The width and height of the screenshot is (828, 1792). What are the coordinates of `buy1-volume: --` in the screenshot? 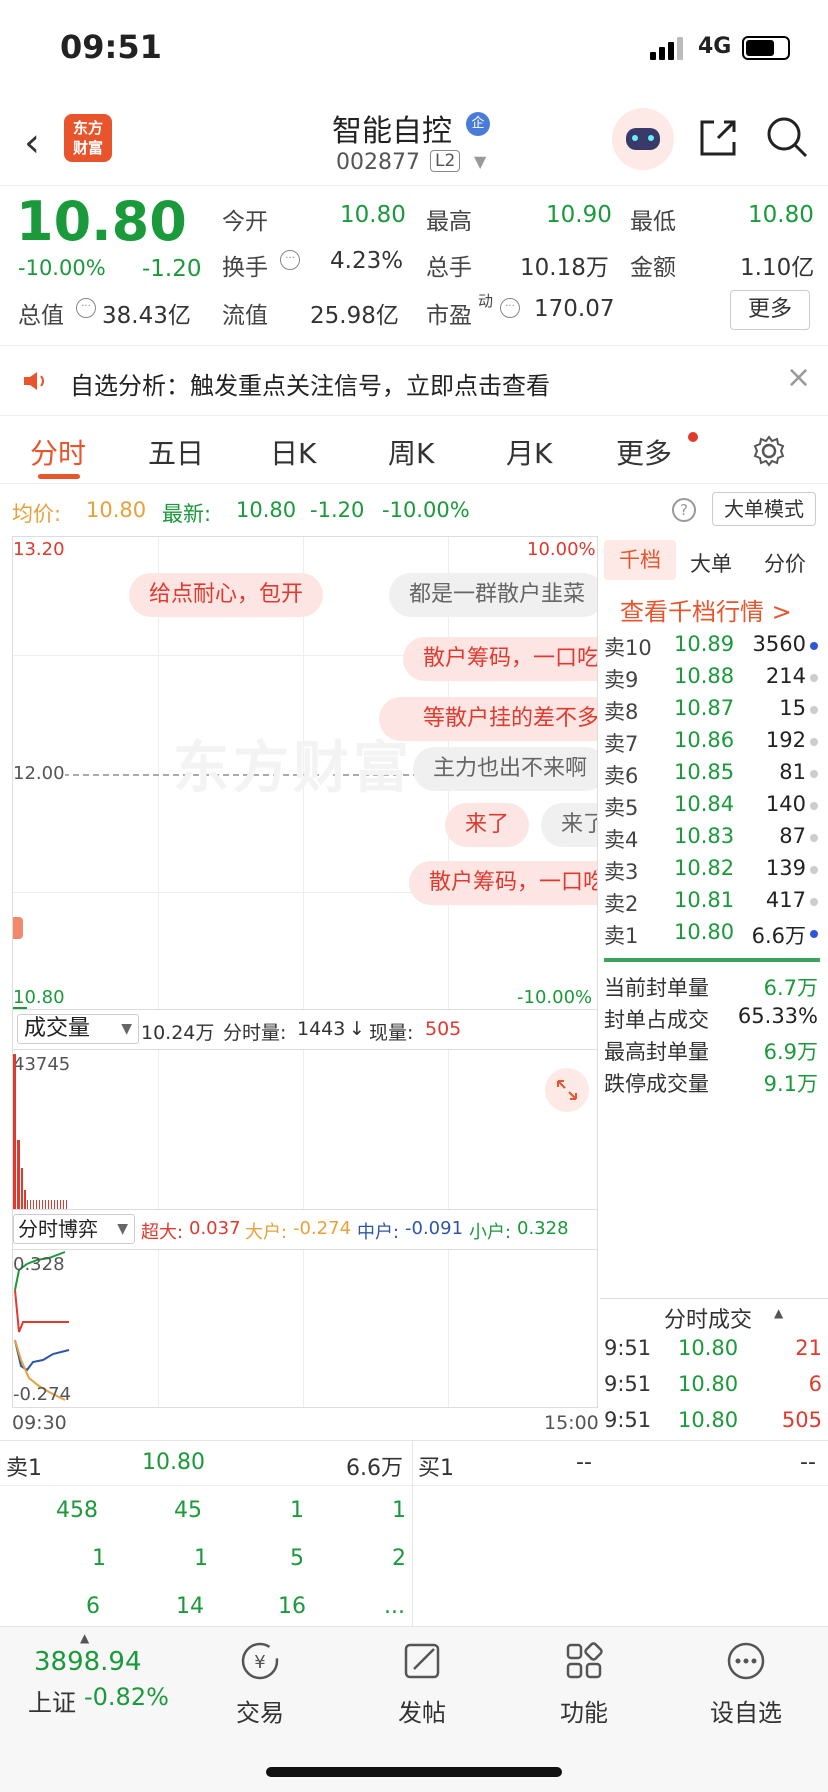 It's located at (808, 1462).